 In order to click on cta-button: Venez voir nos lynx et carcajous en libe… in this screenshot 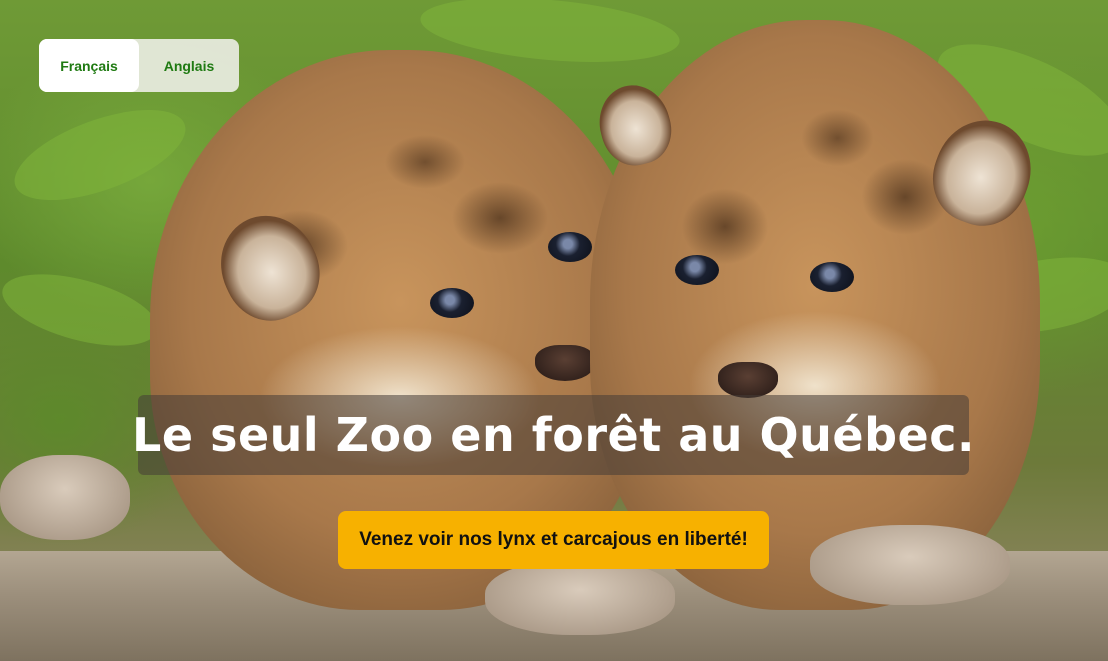, I will do `click(553, 540)`.